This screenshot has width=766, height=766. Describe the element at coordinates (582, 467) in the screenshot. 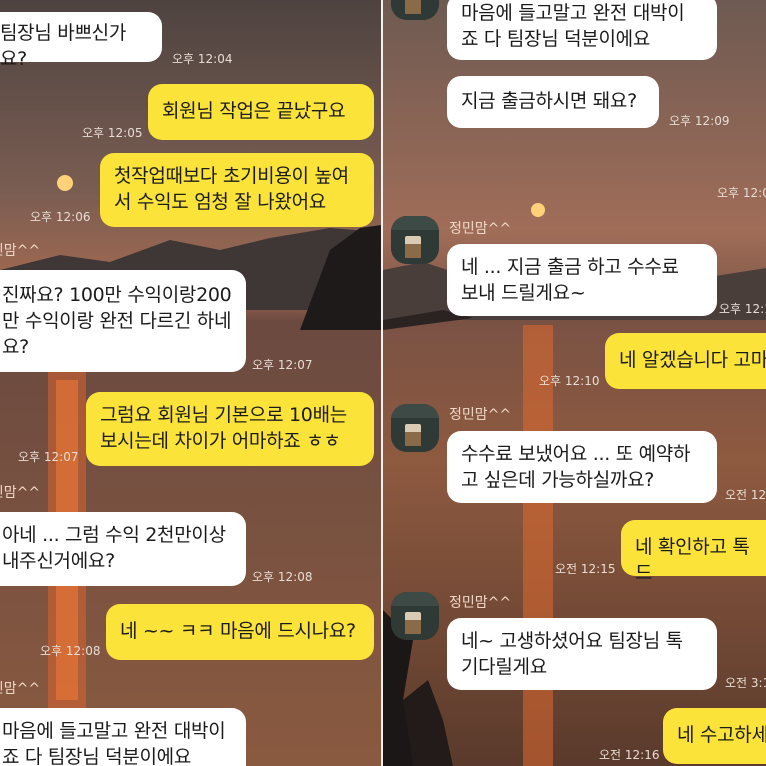

I see `message-bubble: 수수료 보냈어요 ... 또 예약하 고 싶은데 가능하실까요?` at that location.